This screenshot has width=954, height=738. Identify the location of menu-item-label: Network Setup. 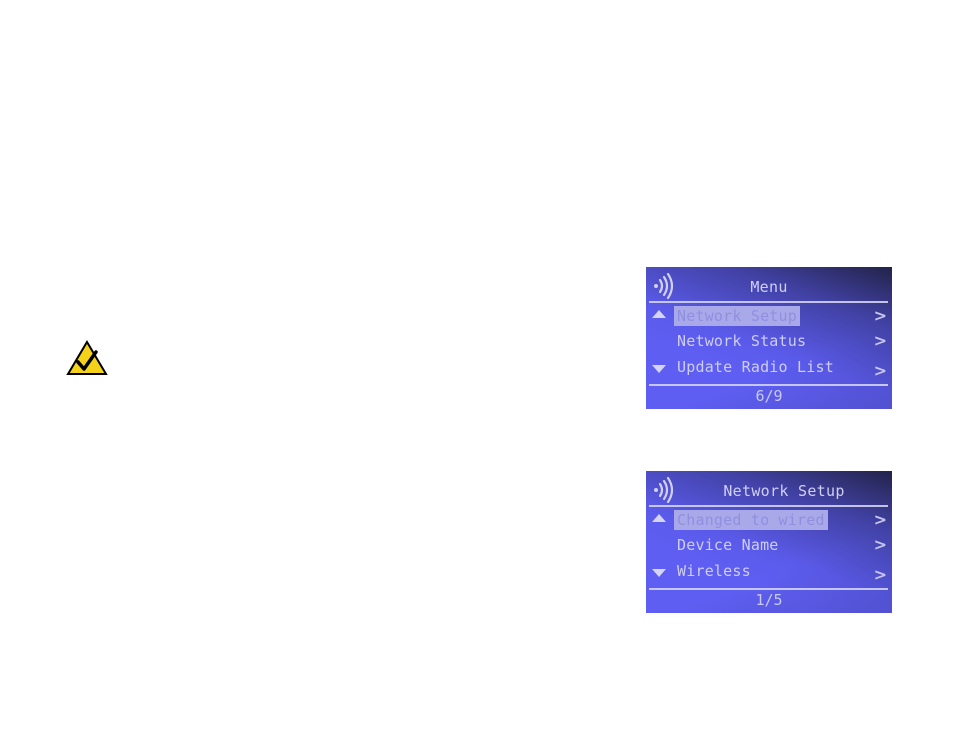
(737, 316).